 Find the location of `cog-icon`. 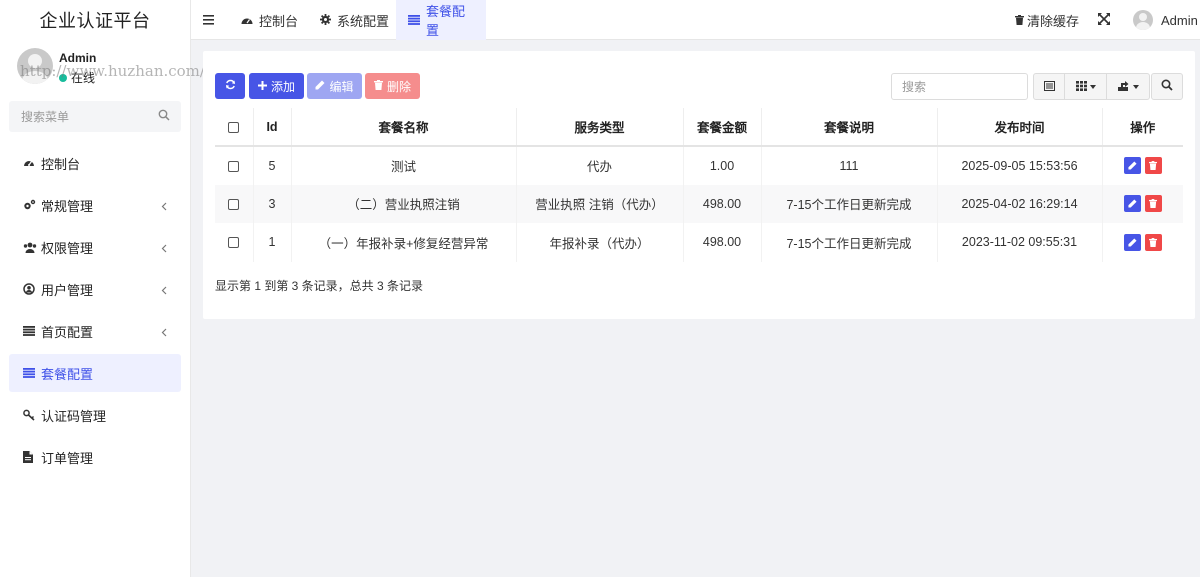

cog-icon is located at coordinates (325, 20).